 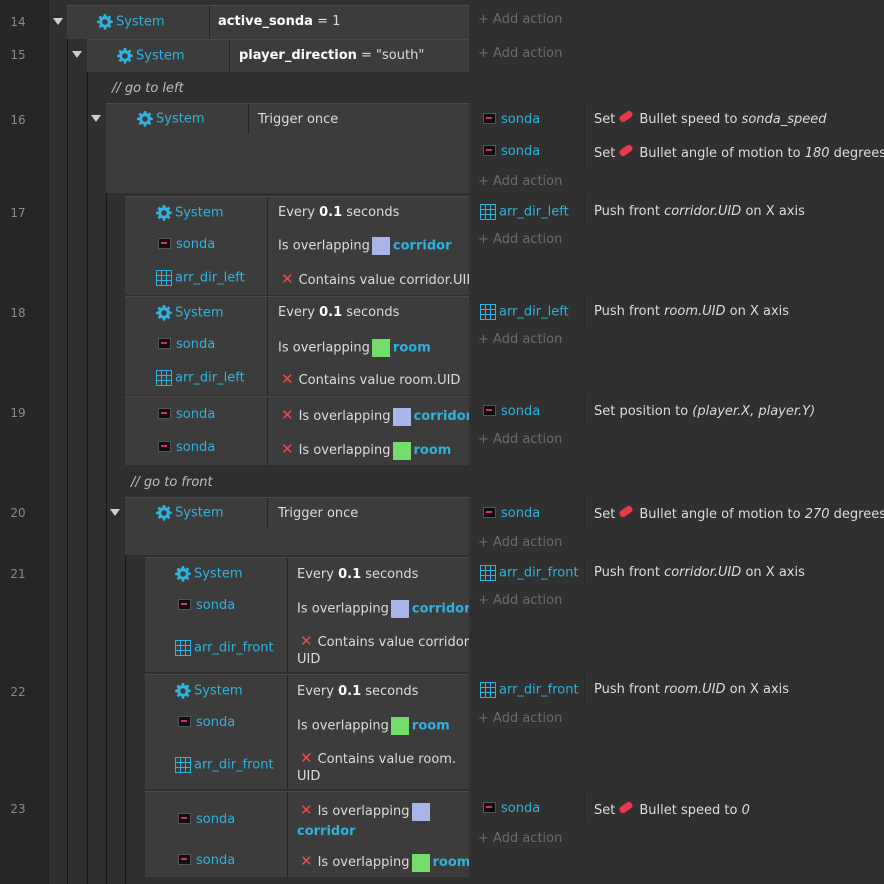 I want to click on action-param: Bullet speed to, so click(x=688, y=119).